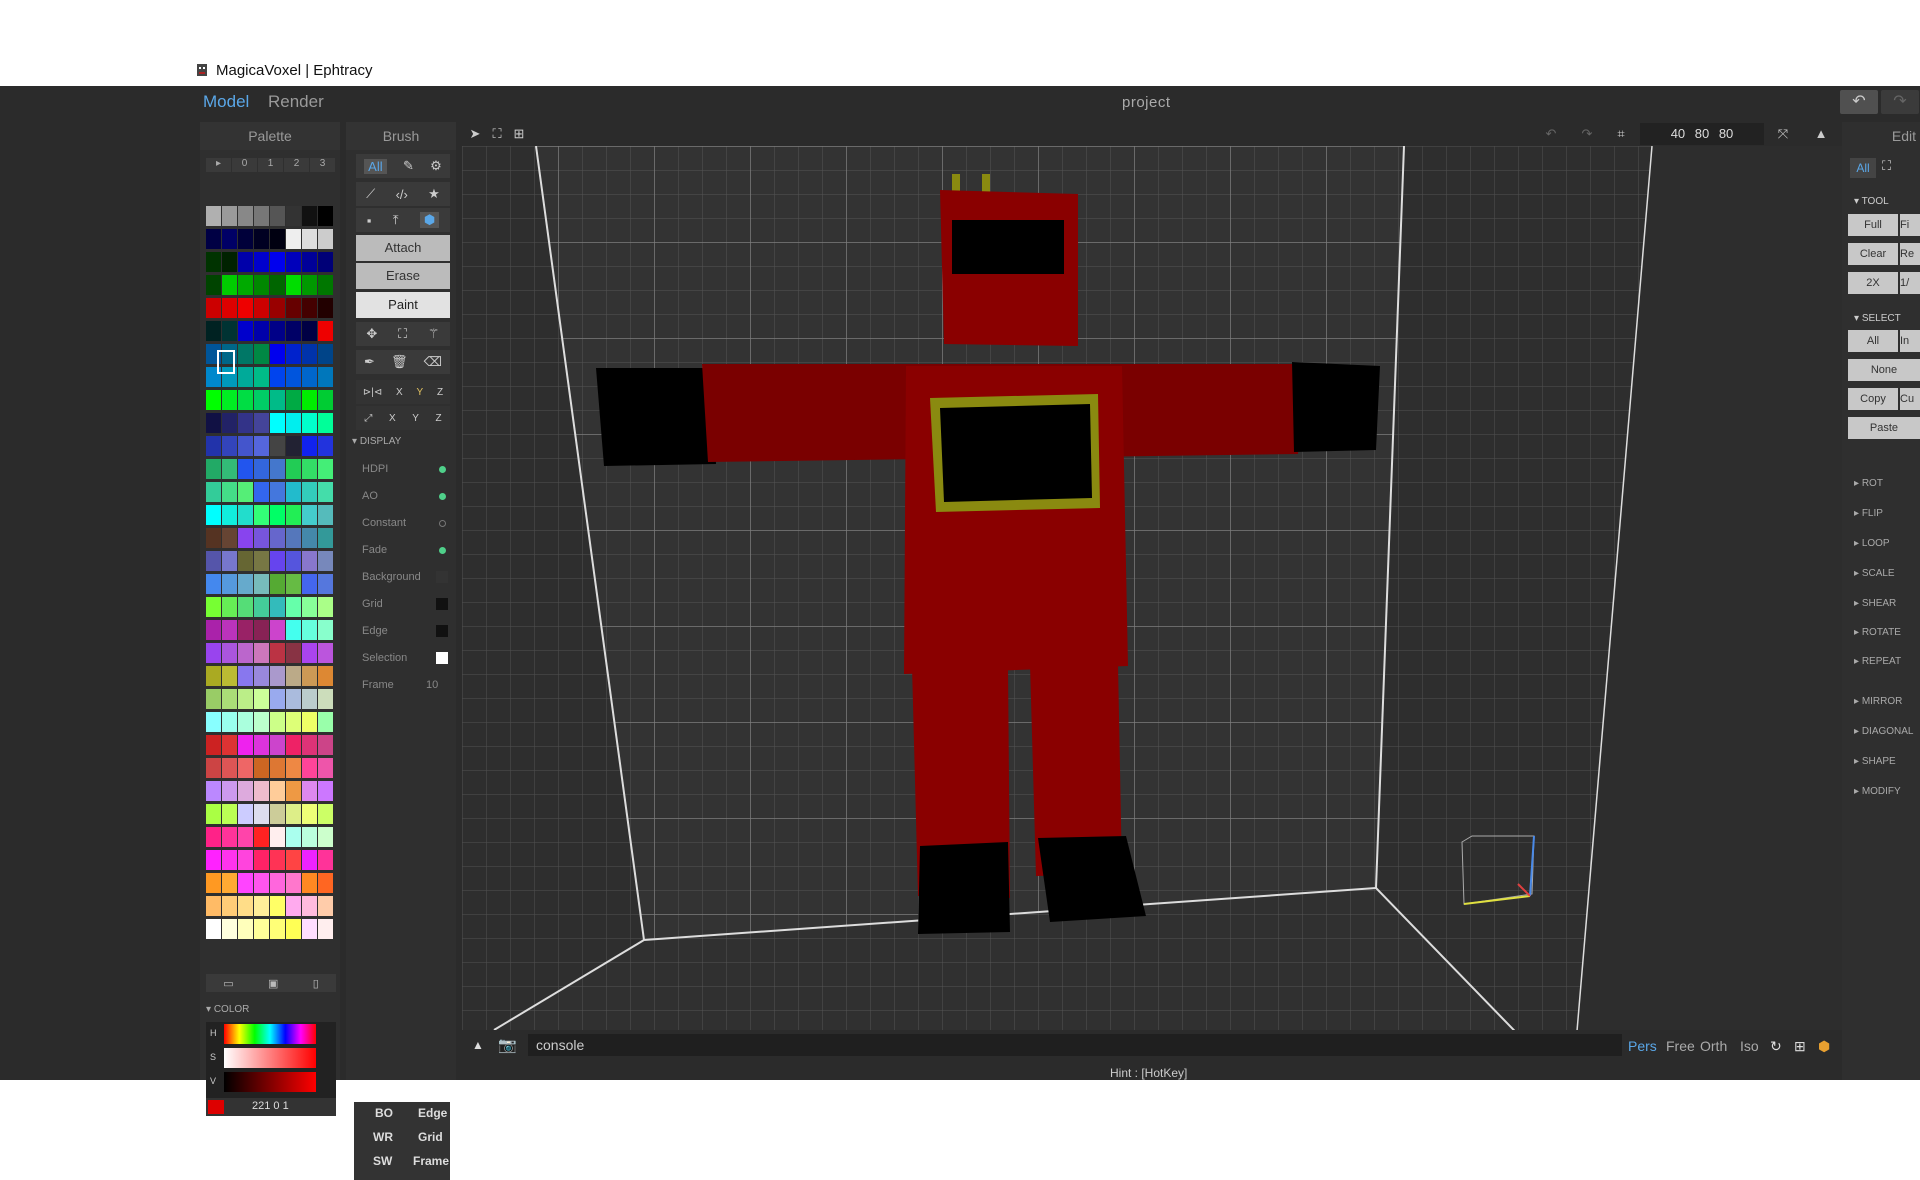 The height and width of the screenshot is (1180, 1920). I want to click on tool-button-right-1: Fi, so click(1910, 225).